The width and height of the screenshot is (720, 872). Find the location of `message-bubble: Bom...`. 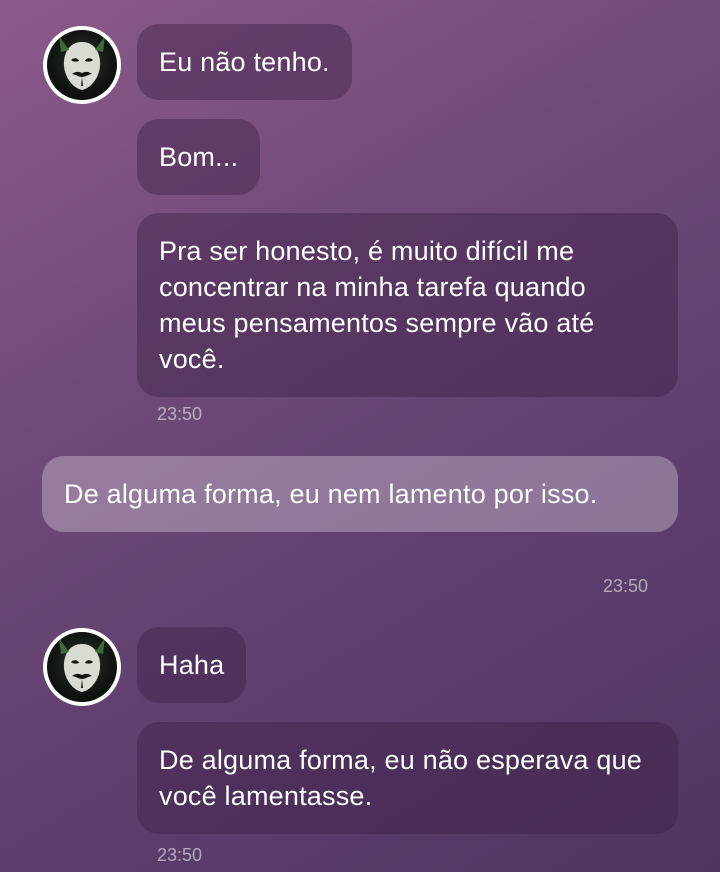

message-bubble: Bom... is located at coordinates (199, 157).